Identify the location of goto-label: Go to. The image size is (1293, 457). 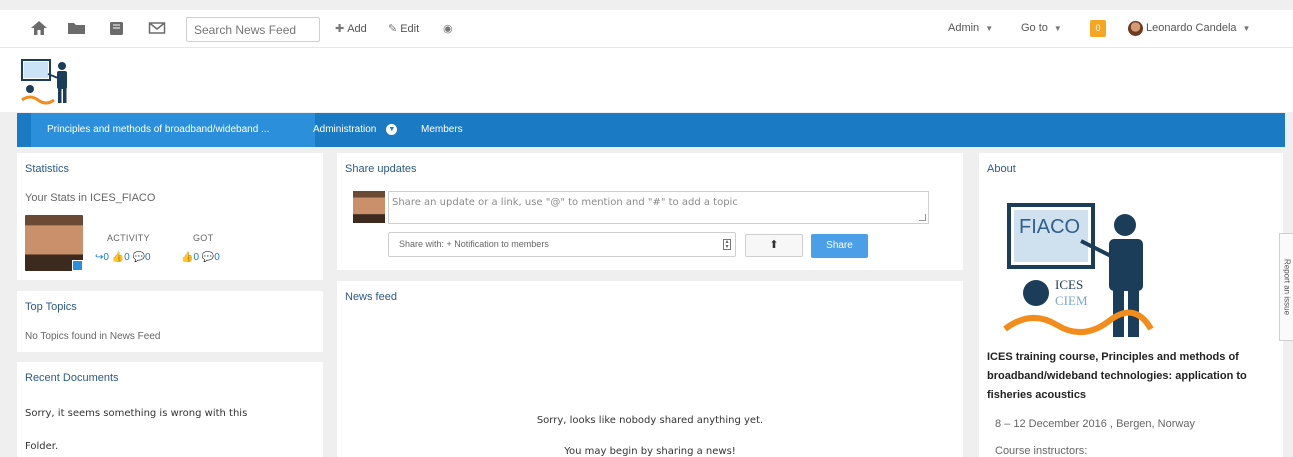
(1034, 28).